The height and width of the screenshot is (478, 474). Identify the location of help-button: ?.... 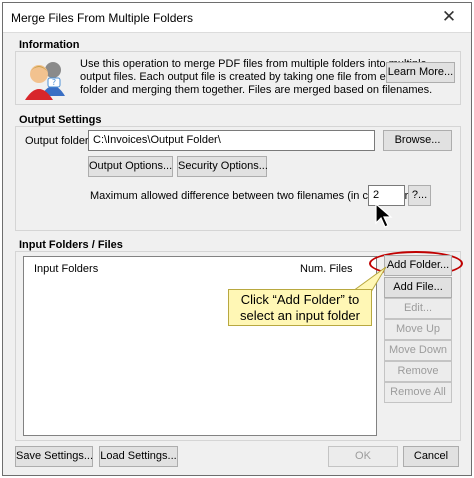
(419, 195).